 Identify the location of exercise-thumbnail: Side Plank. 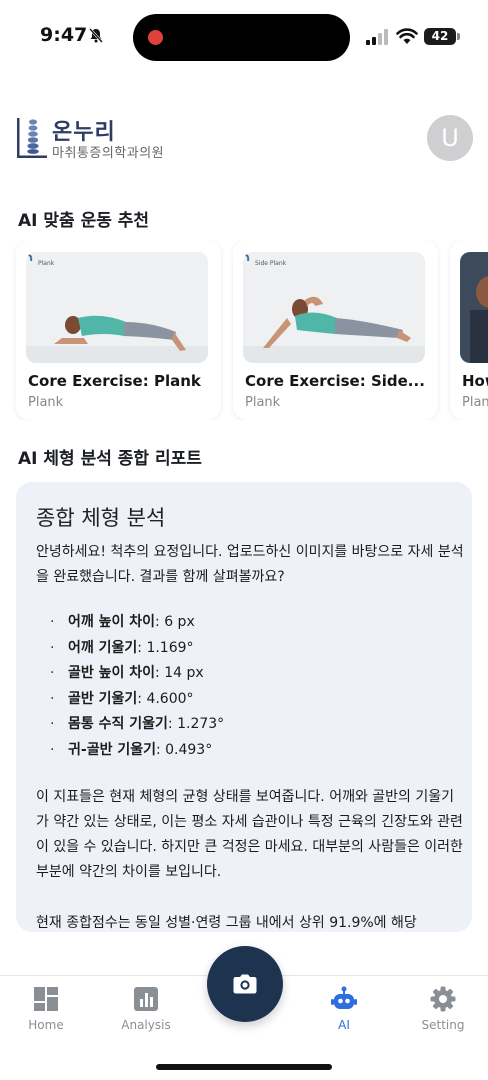
(334, 307).